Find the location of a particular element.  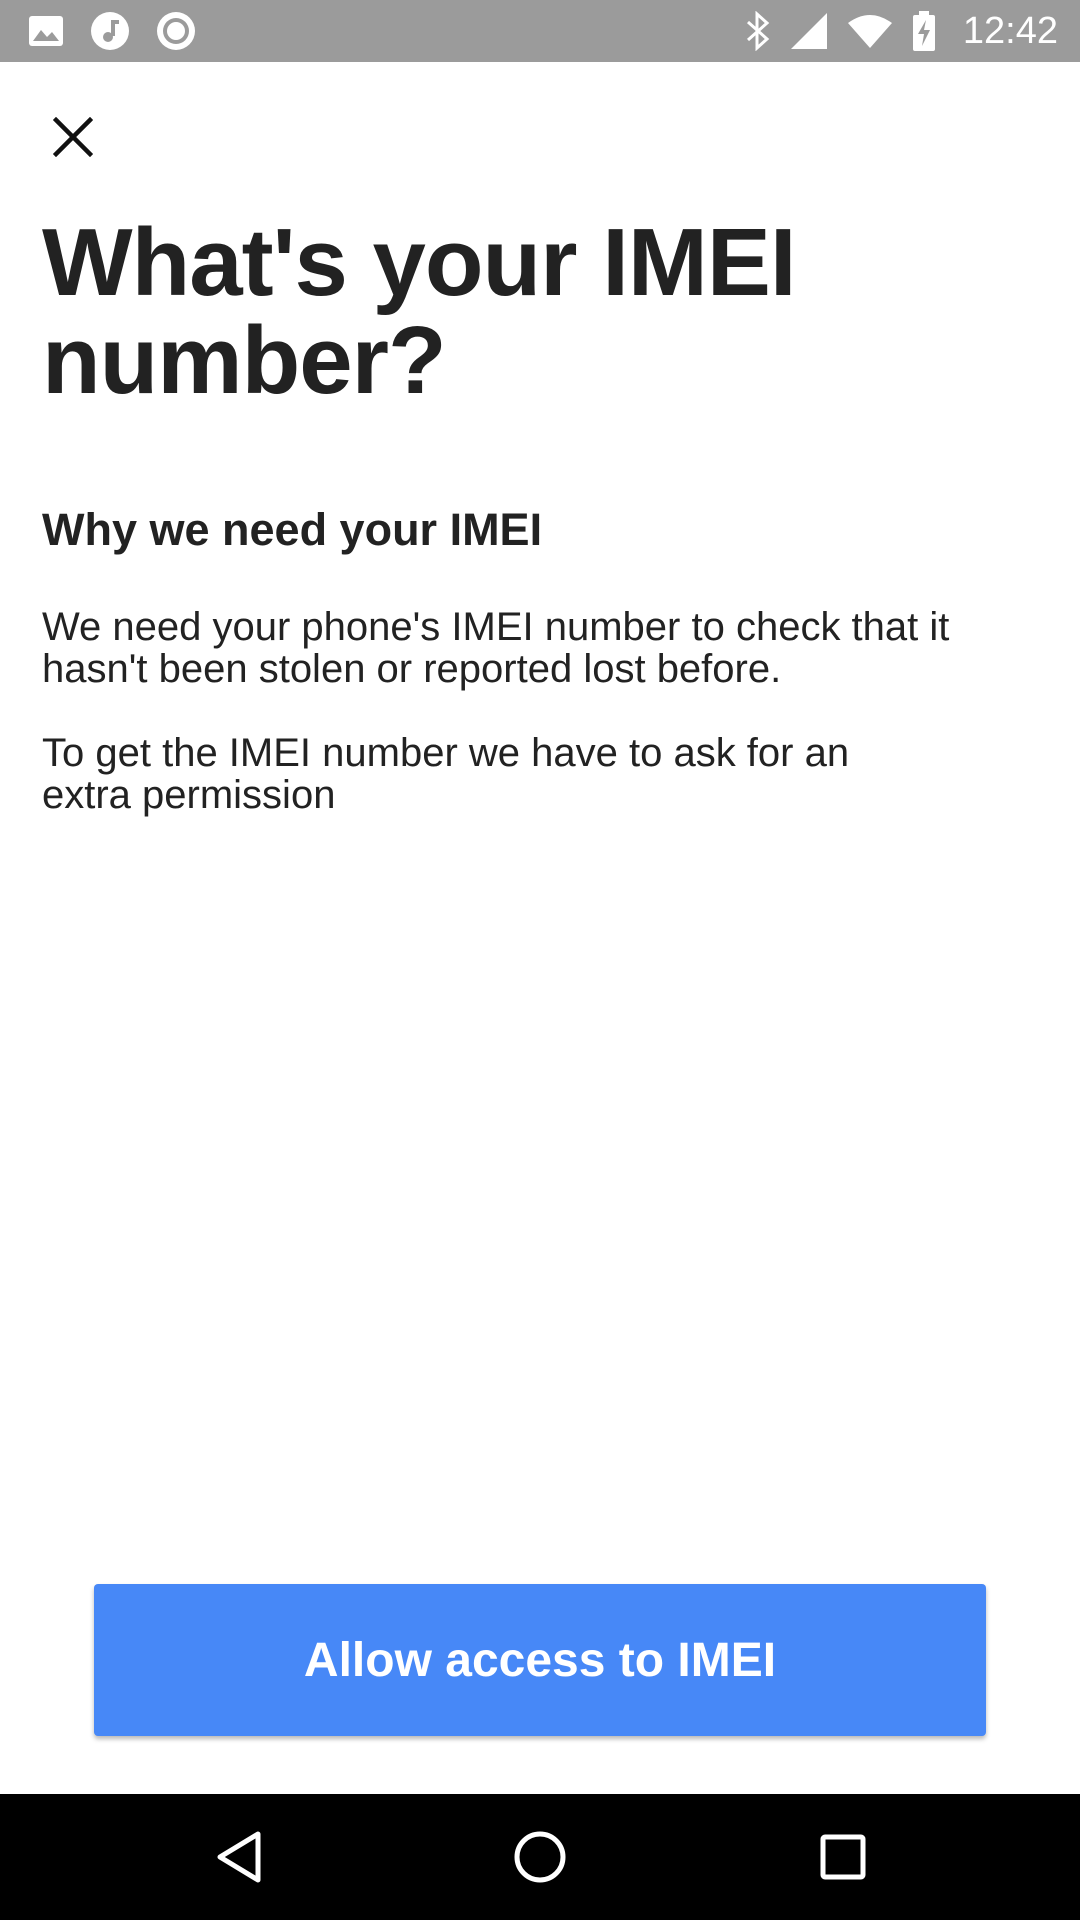

wifi-icon is located at coordinates (869, 31).